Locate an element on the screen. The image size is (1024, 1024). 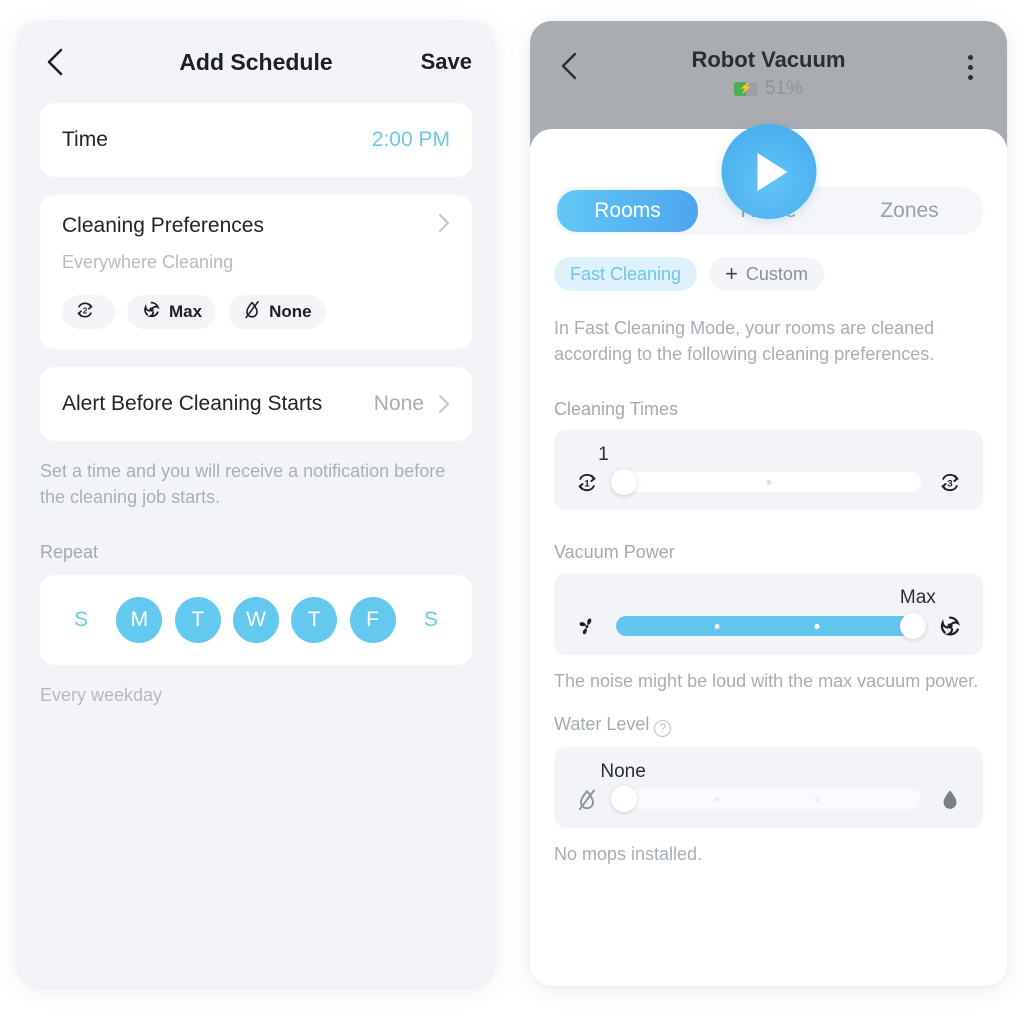
cleaning-times-slider is located at coordinates (765, 482).